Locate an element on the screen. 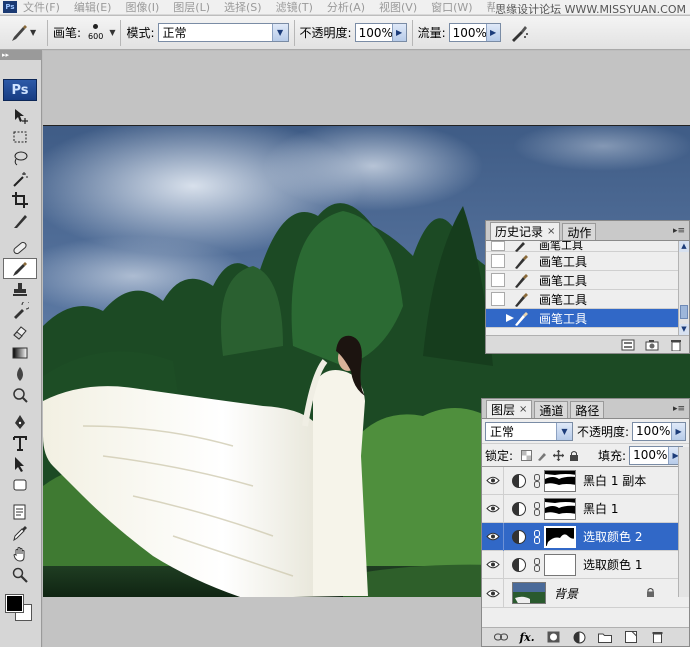 This screenshot has height=647, width=690. add-mask-icon is located at coordinates (553, 637).